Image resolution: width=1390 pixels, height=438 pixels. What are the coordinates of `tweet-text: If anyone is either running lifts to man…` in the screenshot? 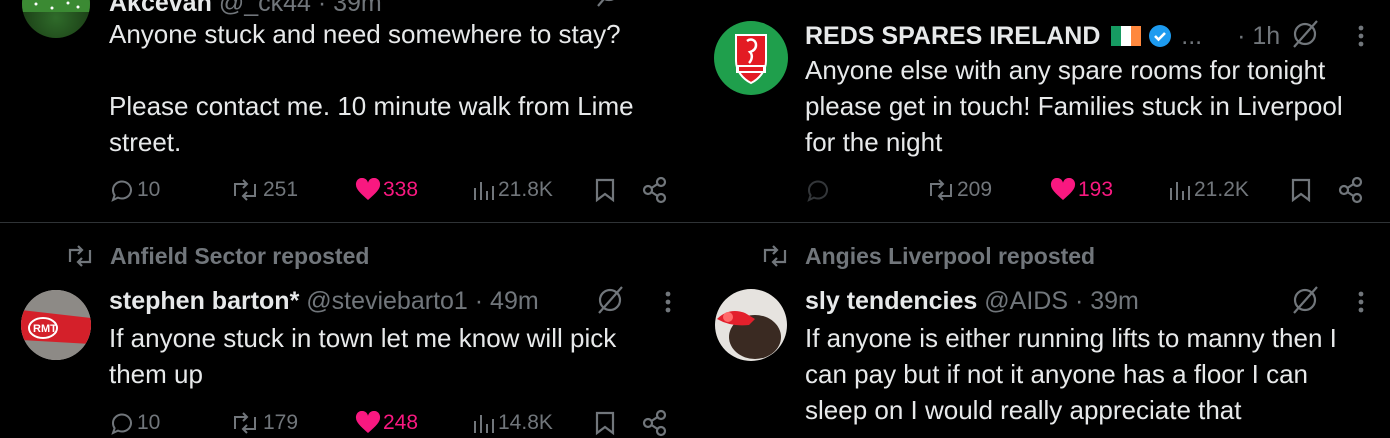 It's located at (1095, 374).